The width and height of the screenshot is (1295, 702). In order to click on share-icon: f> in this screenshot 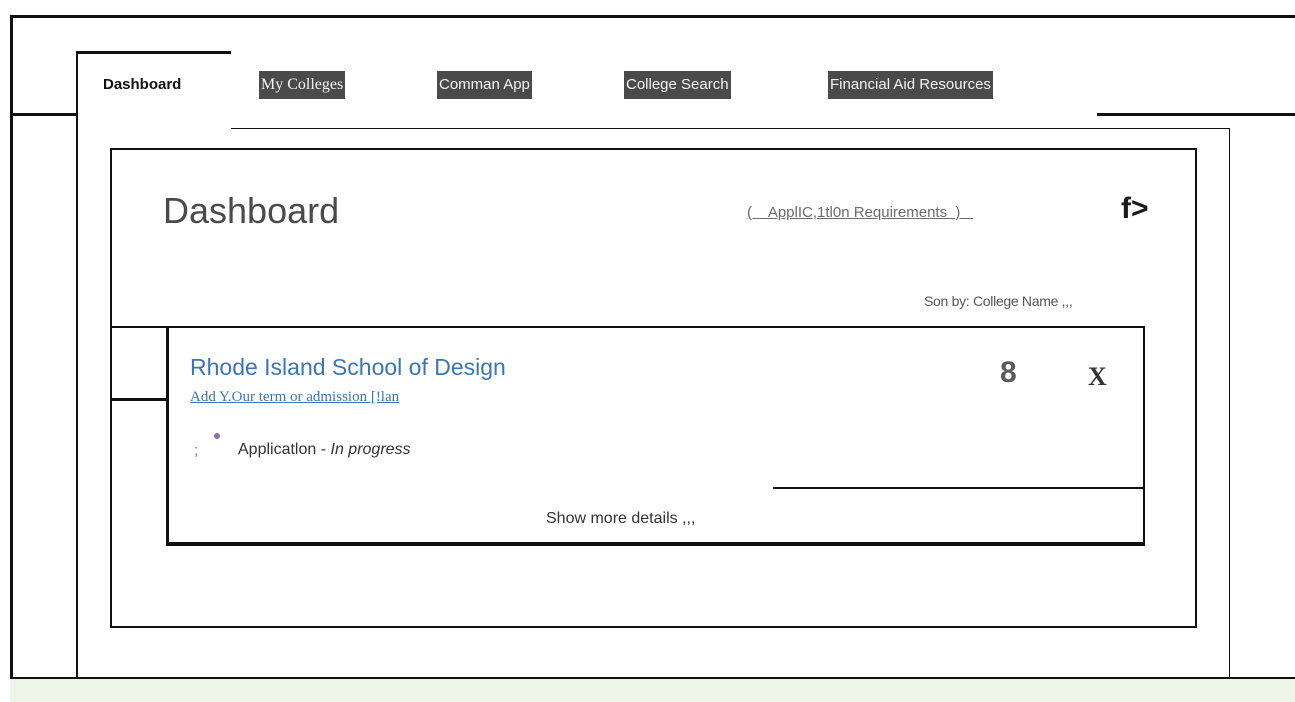, I will do `click(1135, 209)`.